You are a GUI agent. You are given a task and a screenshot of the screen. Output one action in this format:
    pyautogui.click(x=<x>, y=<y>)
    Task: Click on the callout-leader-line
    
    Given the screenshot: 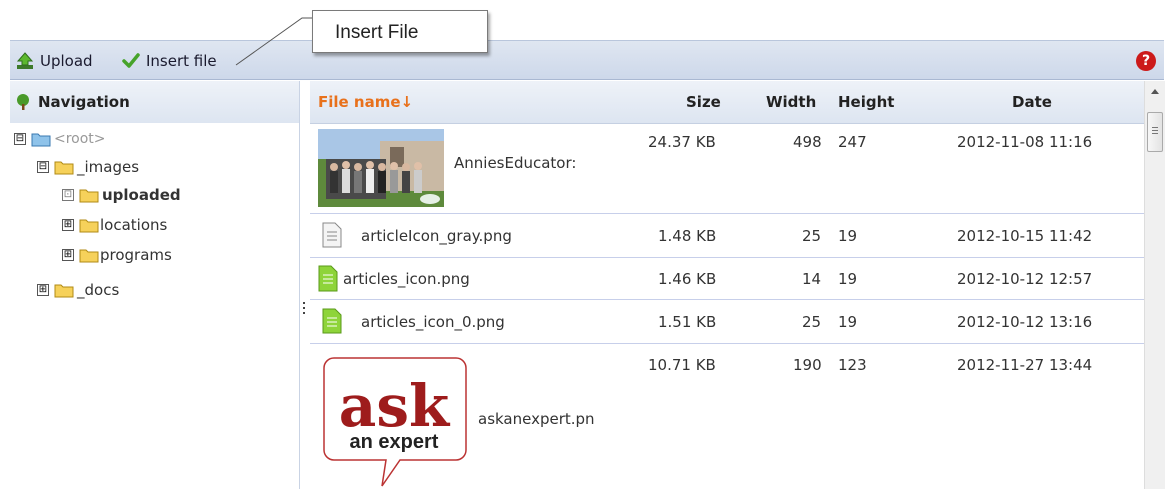 What is the action you would take?
    pyautogui.click(x=273, y=41)
    